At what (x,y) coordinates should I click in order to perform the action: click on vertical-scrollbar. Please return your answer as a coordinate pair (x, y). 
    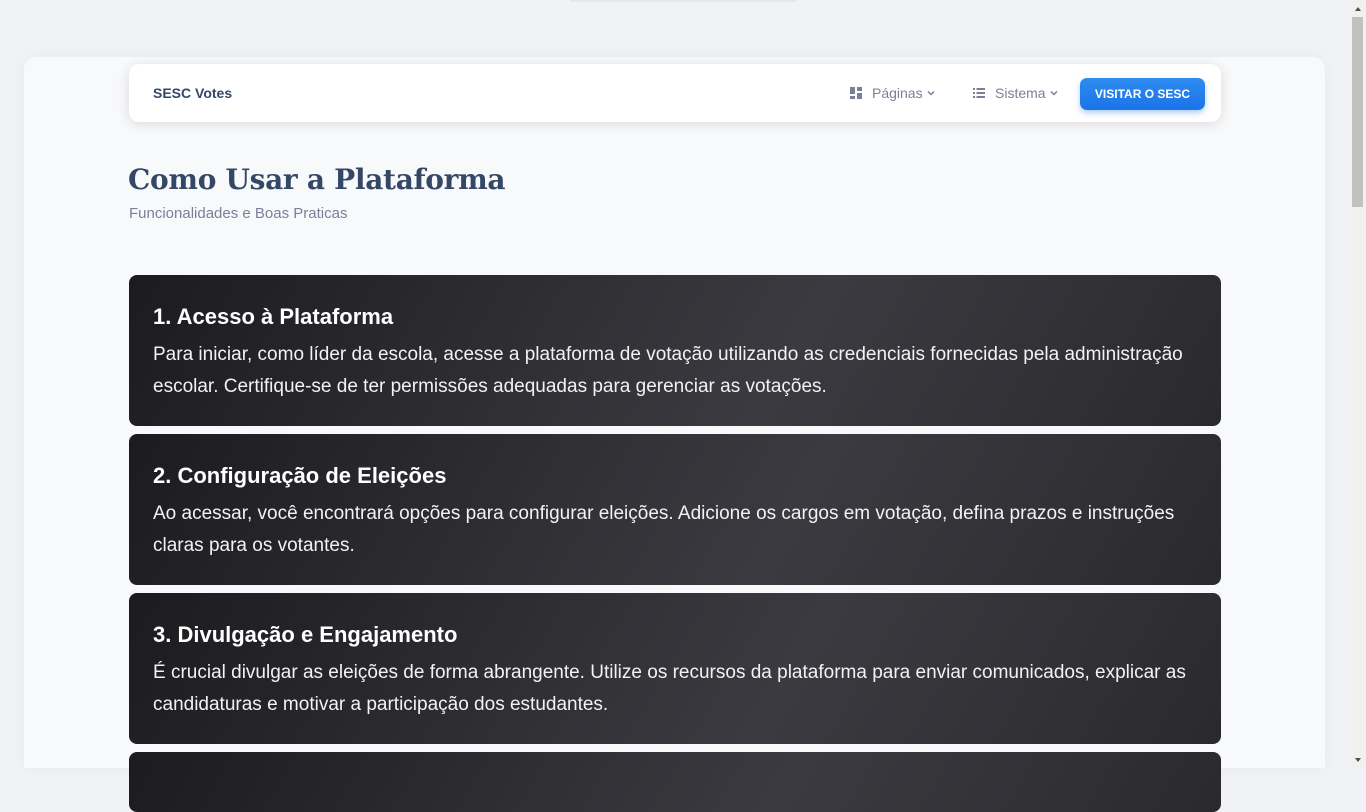
    Looking at the image, I should click on (1357, 384).